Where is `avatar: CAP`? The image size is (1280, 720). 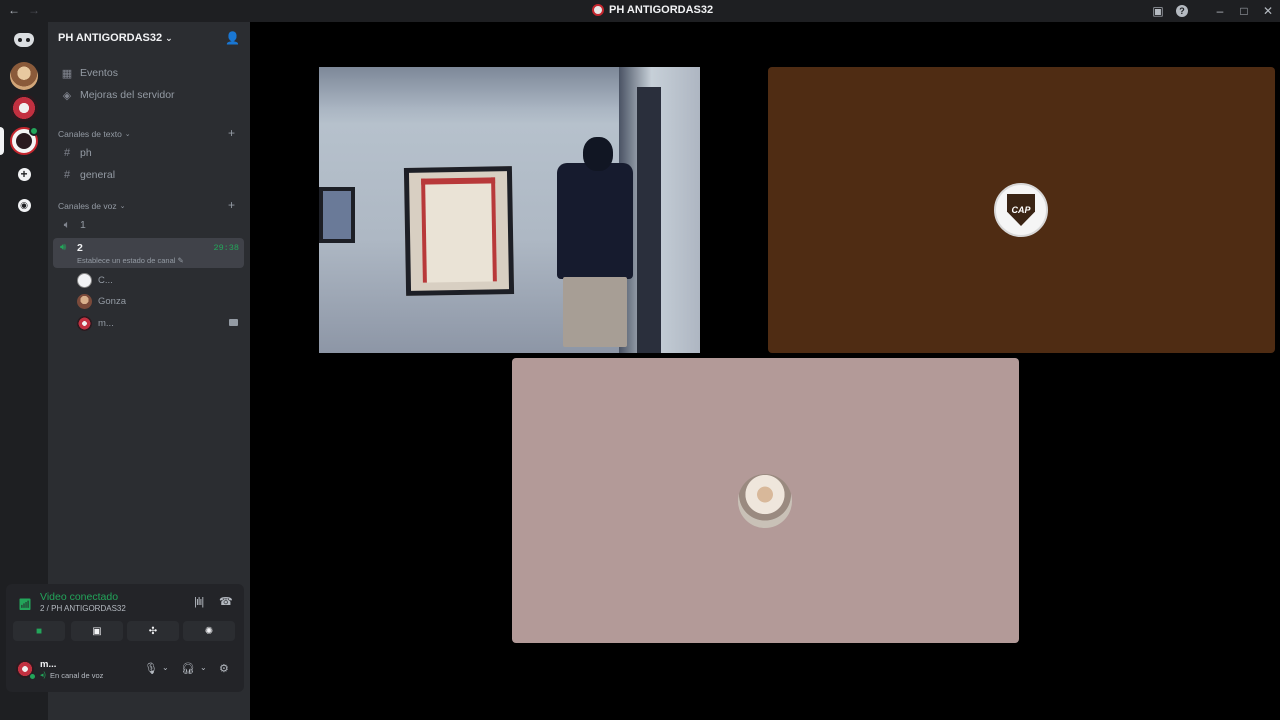 avatar: CAP is located at coordinates (1021, 210).